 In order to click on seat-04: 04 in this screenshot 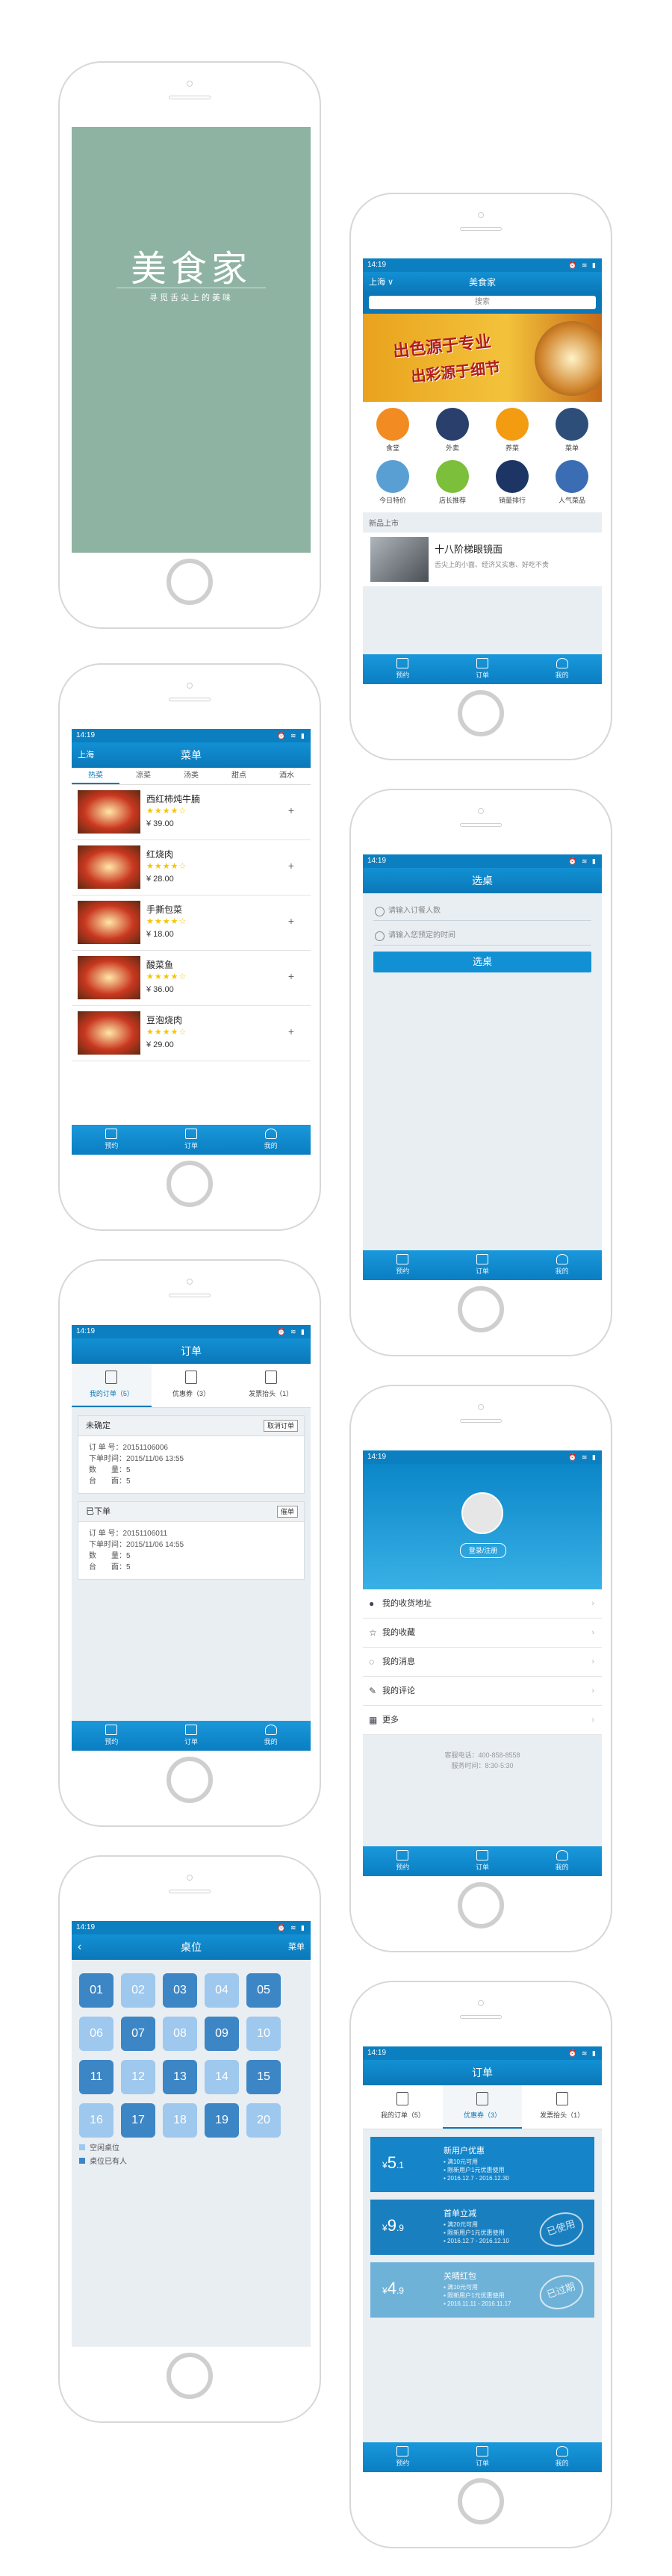, I will do `click(222, 1990)`.